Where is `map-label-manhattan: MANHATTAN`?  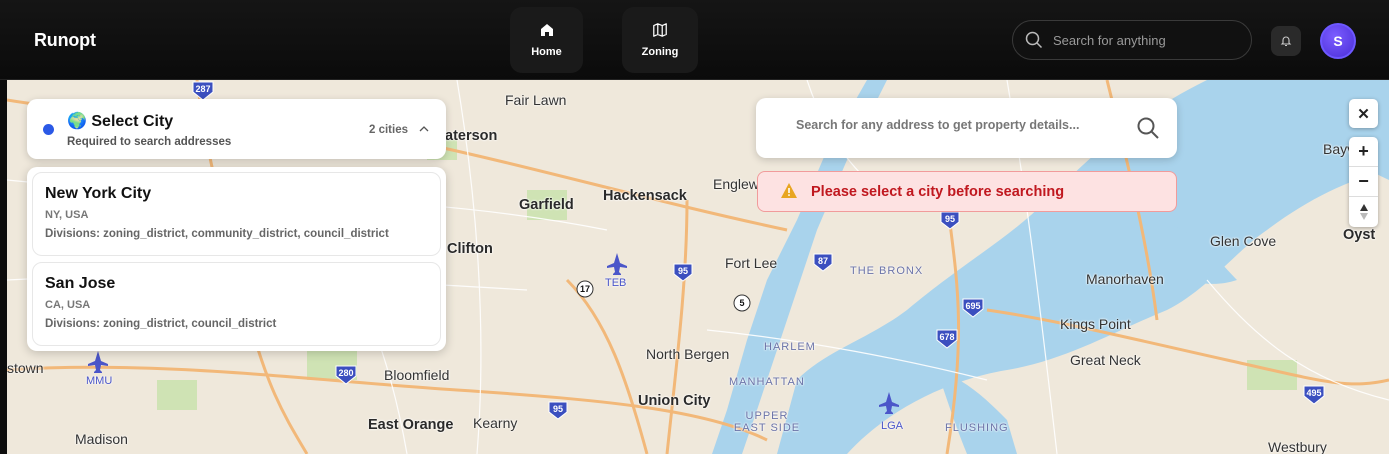
map-label-manhattan: MANHATTAN is located at coordinates (767, 382).